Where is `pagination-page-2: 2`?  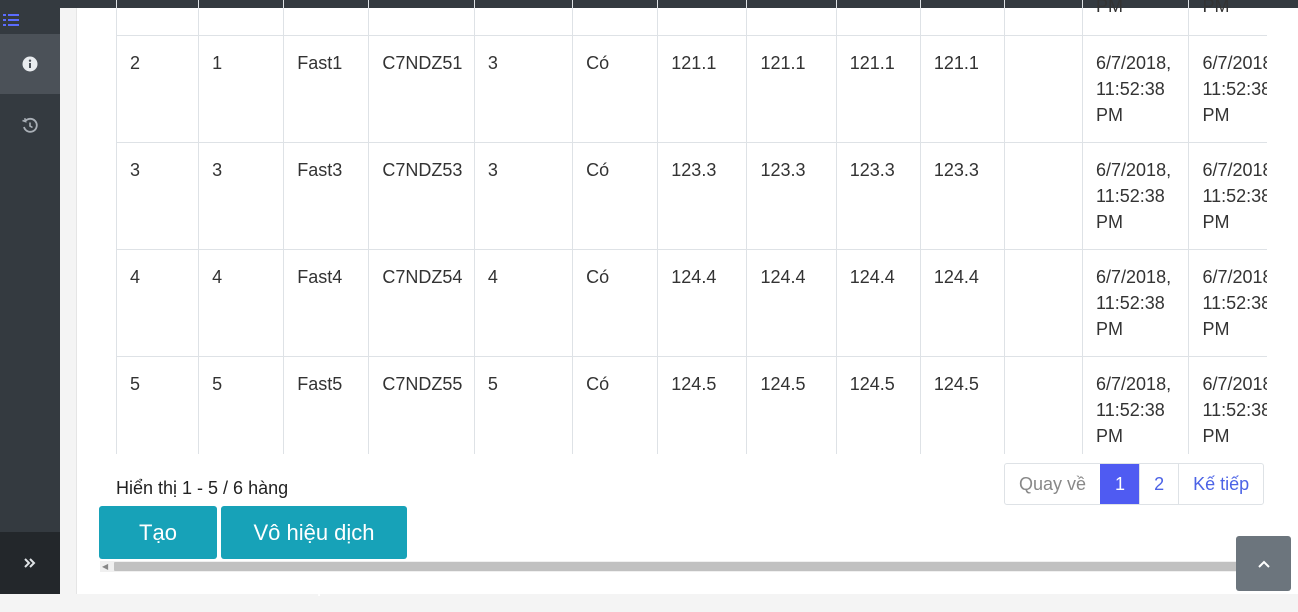 pagination-page-2: 2 is located at coordinates (1158, 484).